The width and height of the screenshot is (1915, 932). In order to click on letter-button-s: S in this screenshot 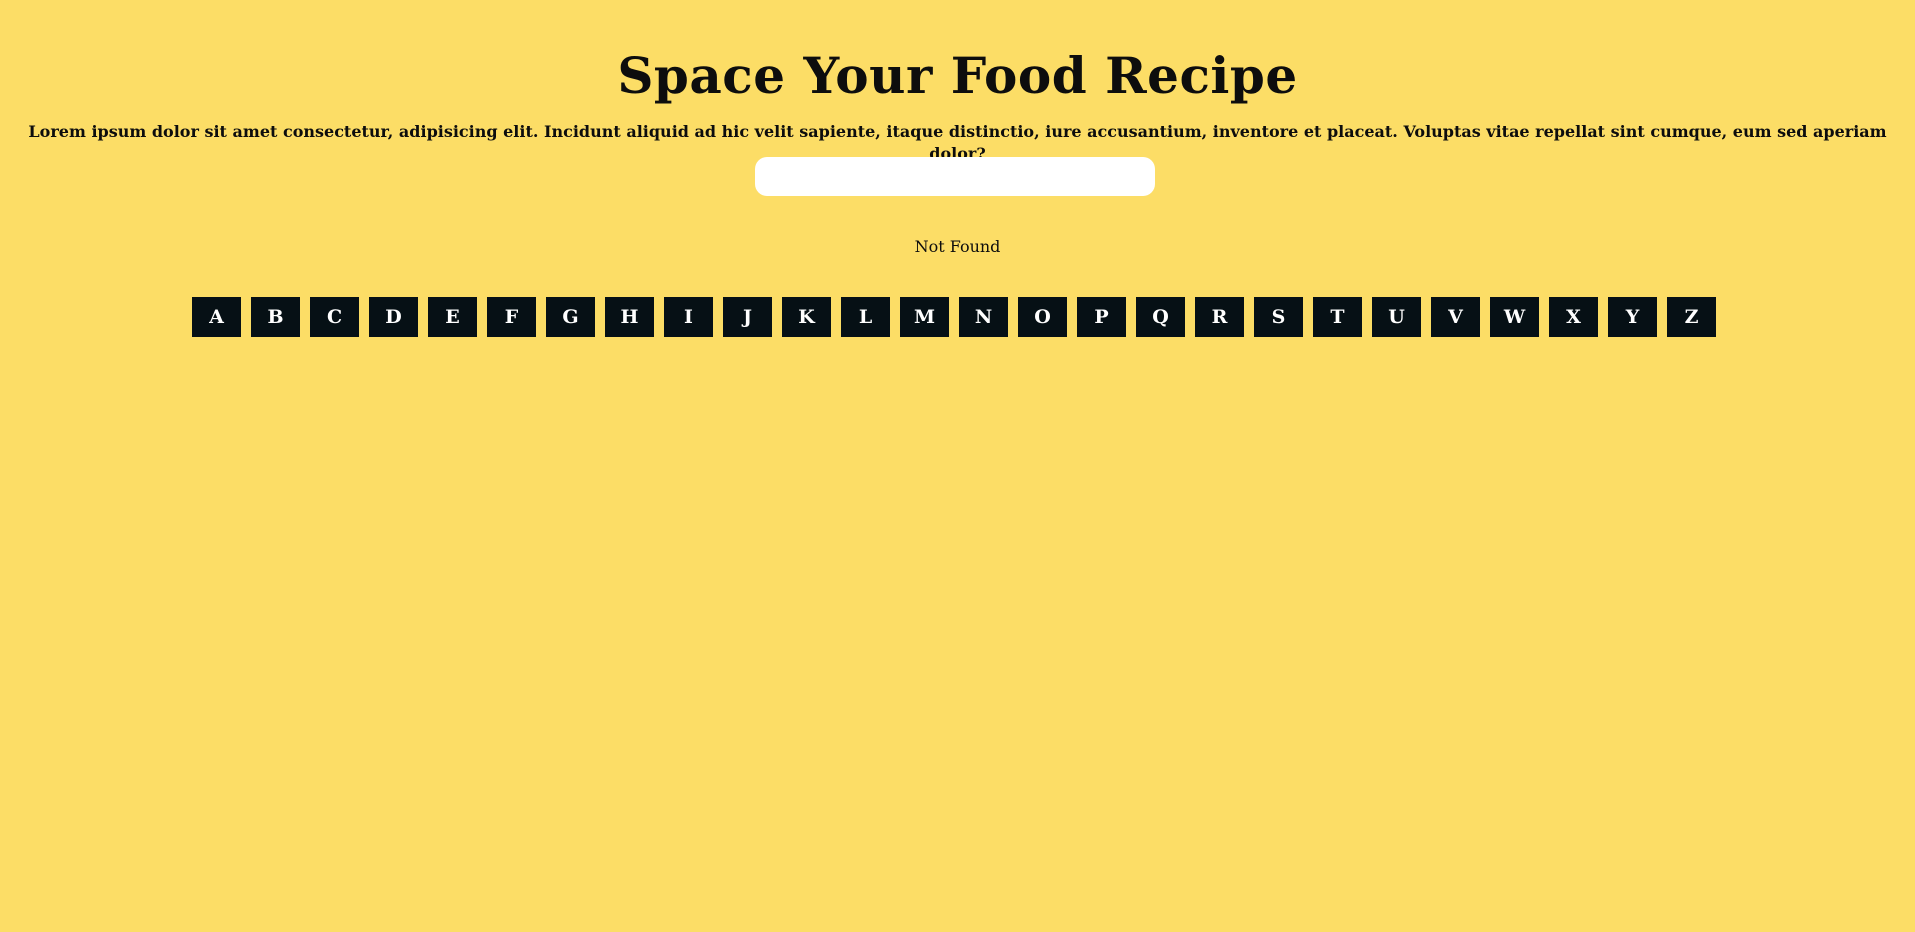, I will do `click(1278, 317)`.